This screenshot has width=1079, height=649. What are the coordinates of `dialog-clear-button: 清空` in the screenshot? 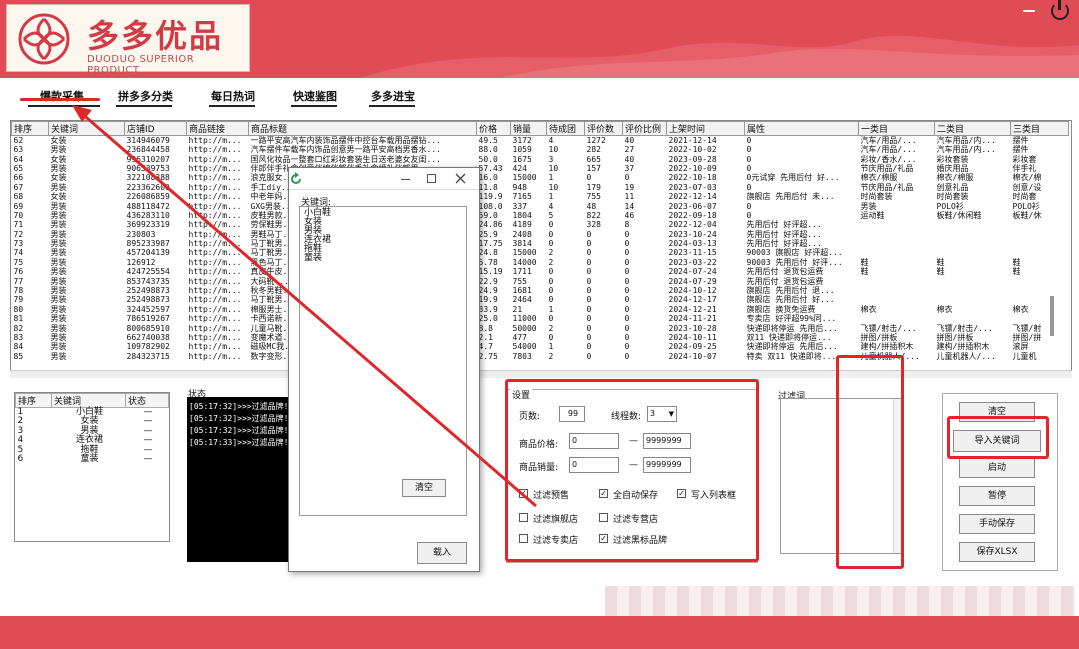 It's located at (424, 488).